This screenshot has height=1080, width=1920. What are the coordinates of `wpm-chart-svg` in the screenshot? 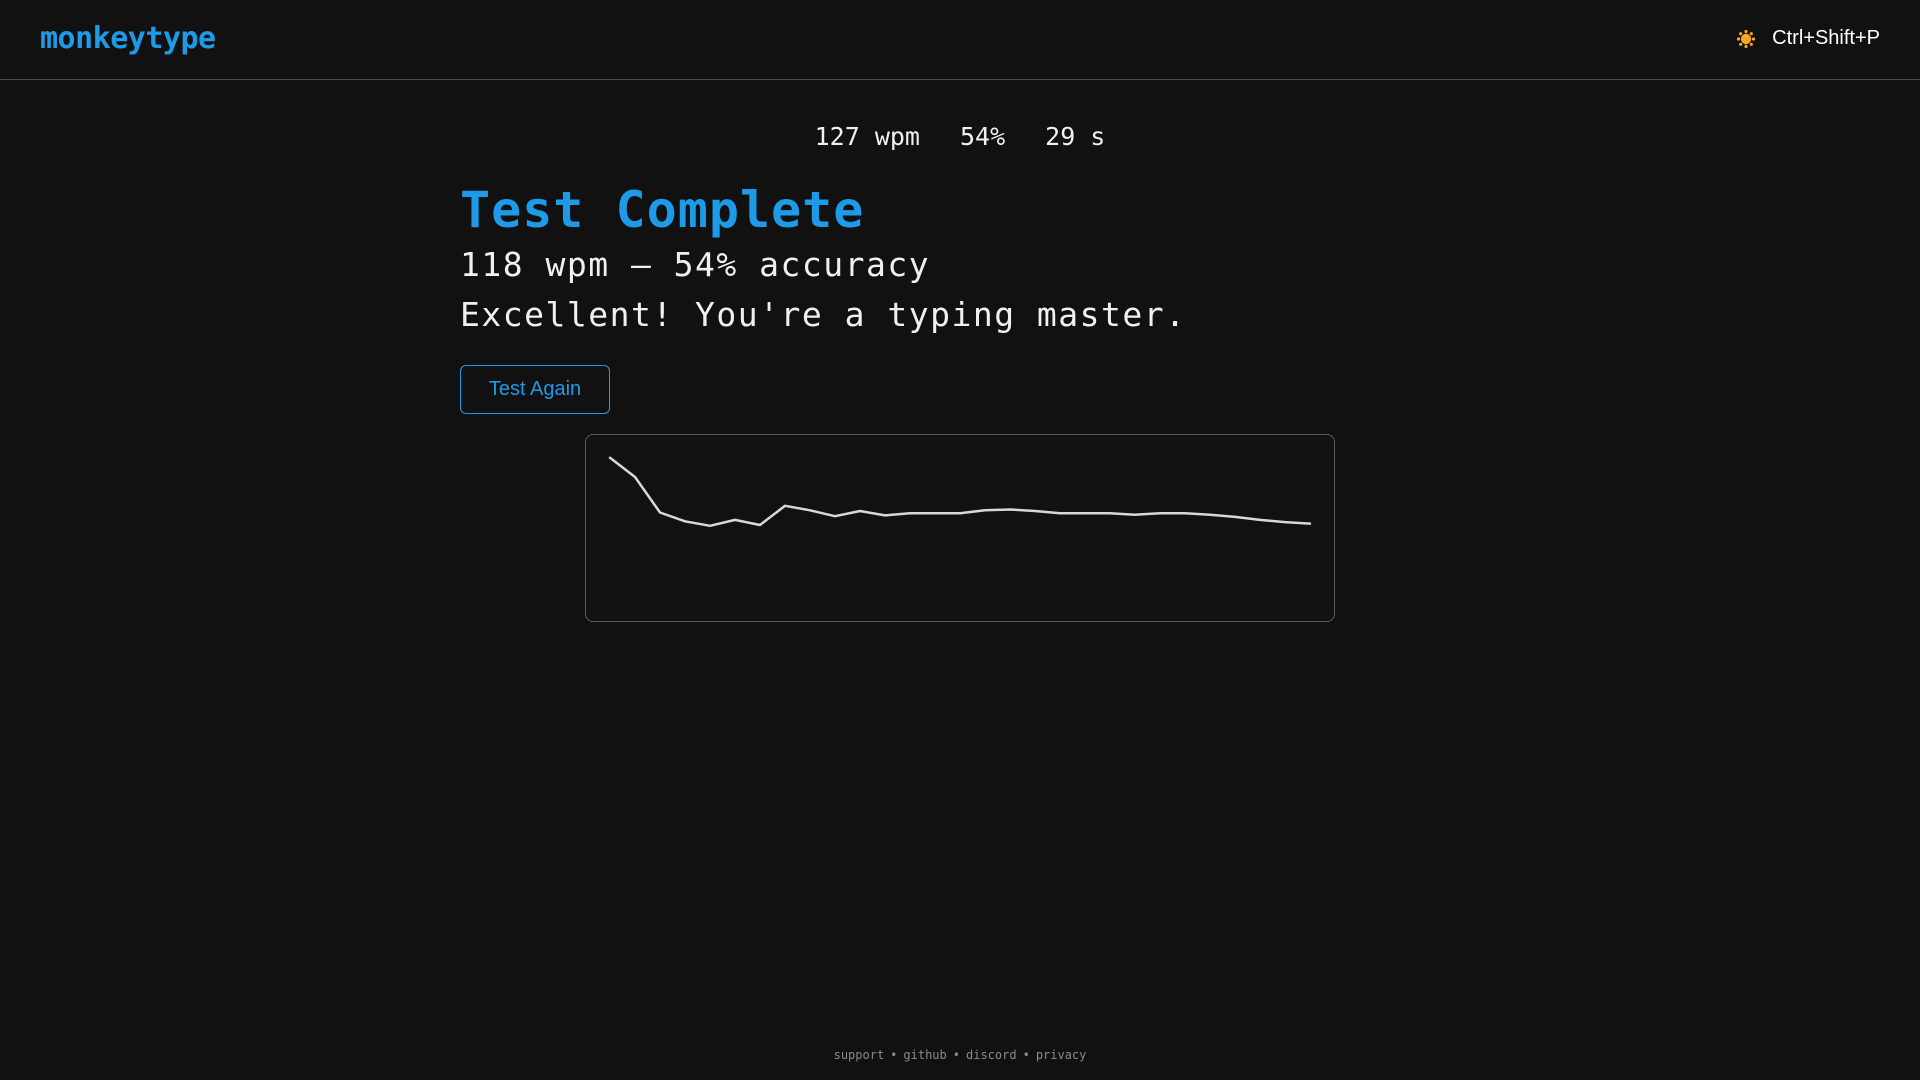 It's located at (960, 492).